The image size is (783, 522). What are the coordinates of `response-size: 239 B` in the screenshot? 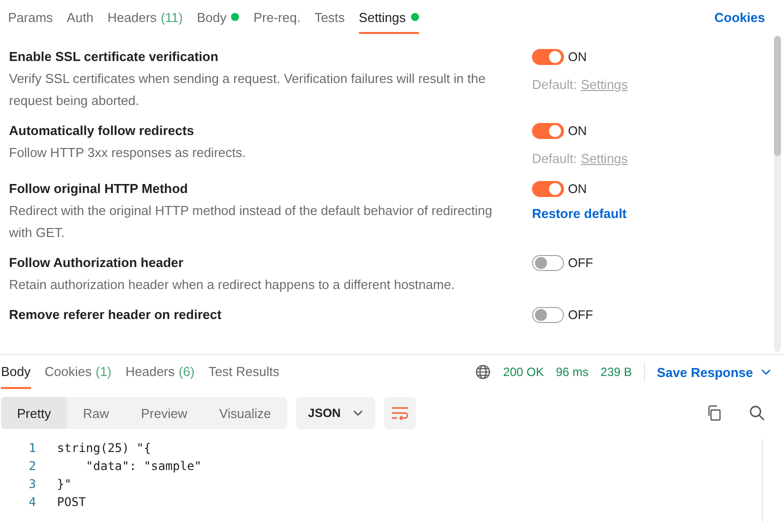 It's located at (616, 372).